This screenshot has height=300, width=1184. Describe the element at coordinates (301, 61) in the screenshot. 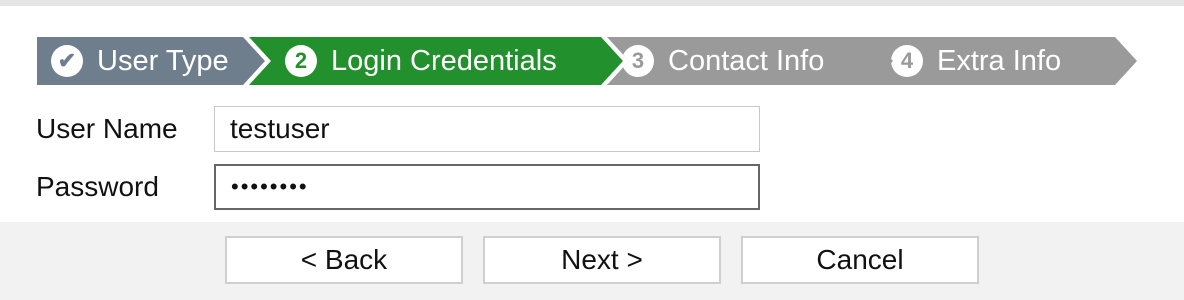

I see `step-number-badge: 2` at that location.